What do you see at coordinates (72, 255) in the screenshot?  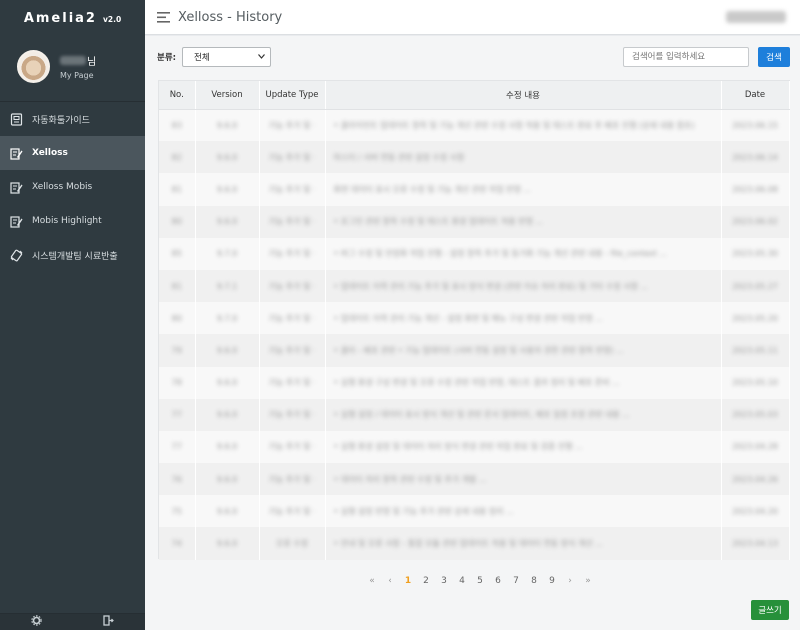 I see `sidebar-item-sample-release: 시스템개발팀 시료반출` at bounding box center [72, 255].